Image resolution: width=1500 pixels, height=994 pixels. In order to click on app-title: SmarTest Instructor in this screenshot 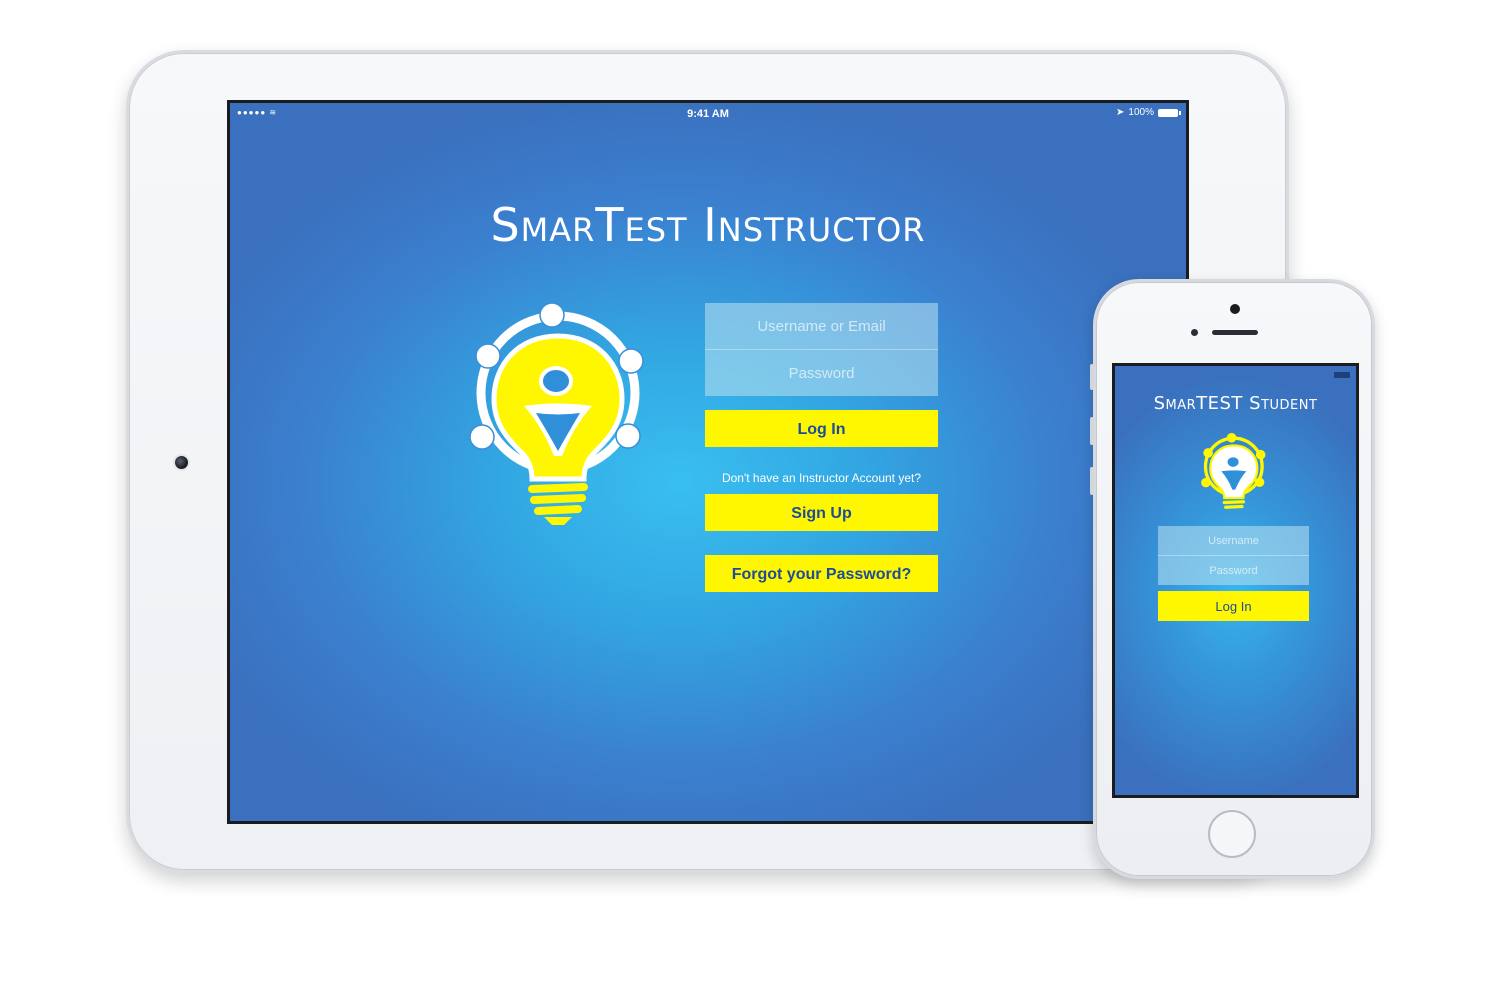, I will do `click(708, 225)`.